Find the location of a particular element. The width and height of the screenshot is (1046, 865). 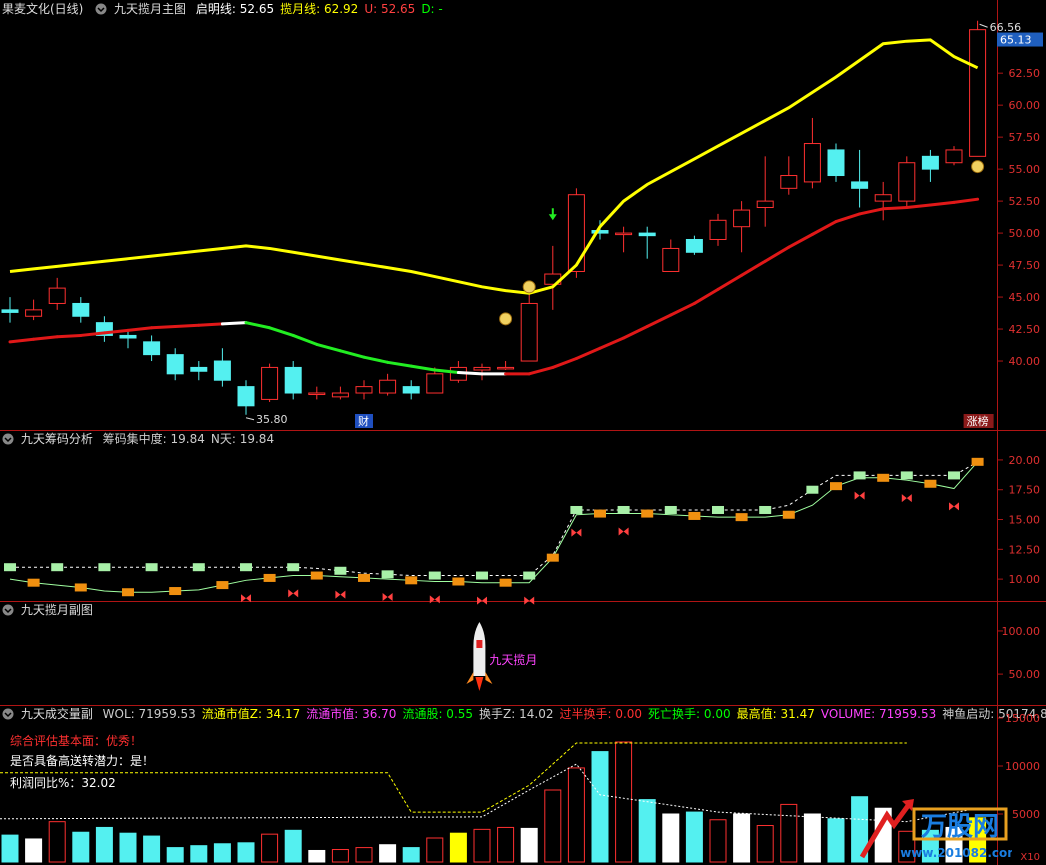

watermark-url: www.201082.com is located at coordinates (956, 853).